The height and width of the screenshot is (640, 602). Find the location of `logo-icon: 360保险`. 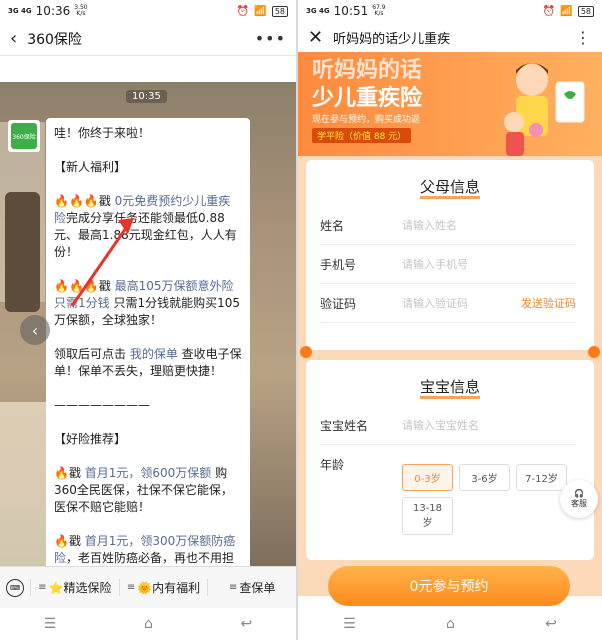

logo-icon: 360保险 is located at coordinates (24, 136).